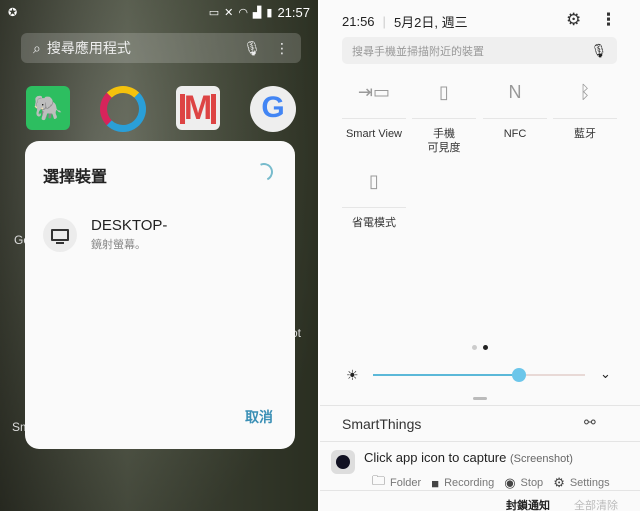 This screenshot has width=640, height=513. What do you see at coordinates (444, 116) in the screenshot?
I see `tile-phone-visibility: ▯ 手機 可見度` at bounding box center [444, 116].